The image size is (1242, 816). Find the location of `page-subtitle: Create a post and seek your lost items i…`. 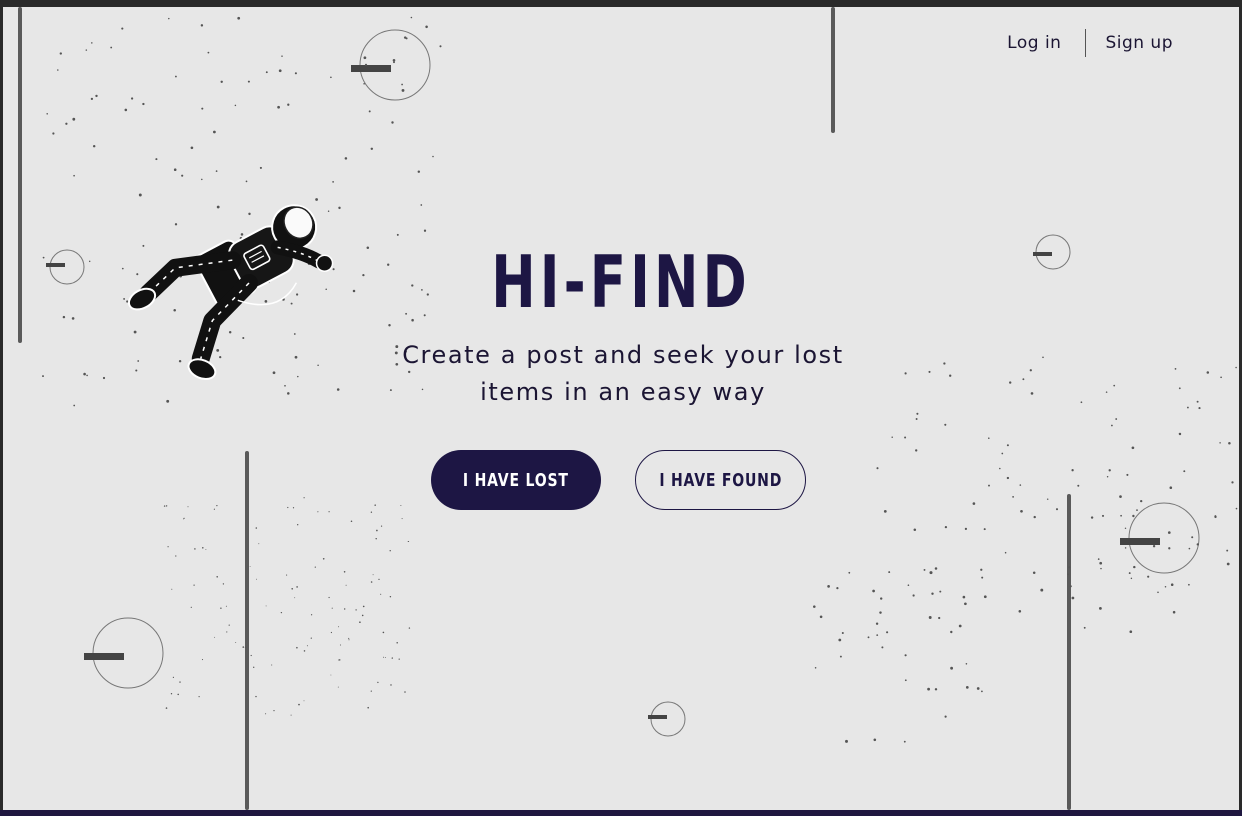

page-subtitle: Create a post and seek your lost items i… is located at coordinates (623, 373).